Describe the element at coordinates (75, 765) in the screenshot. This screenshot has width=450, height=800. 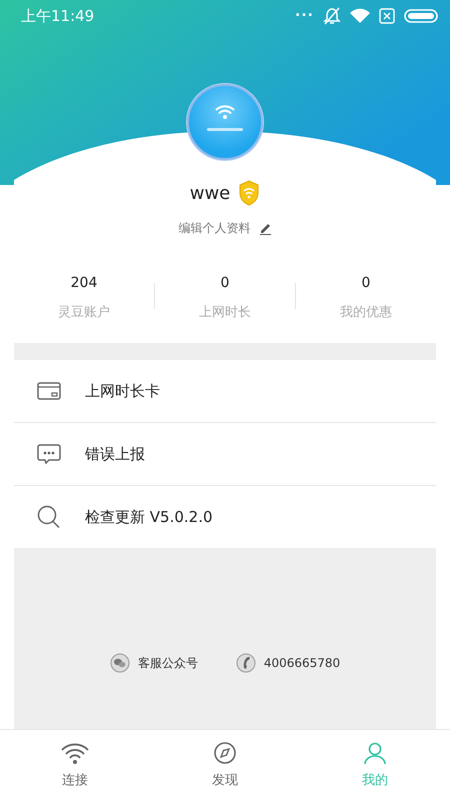
I see `tab: 连接` at that location.